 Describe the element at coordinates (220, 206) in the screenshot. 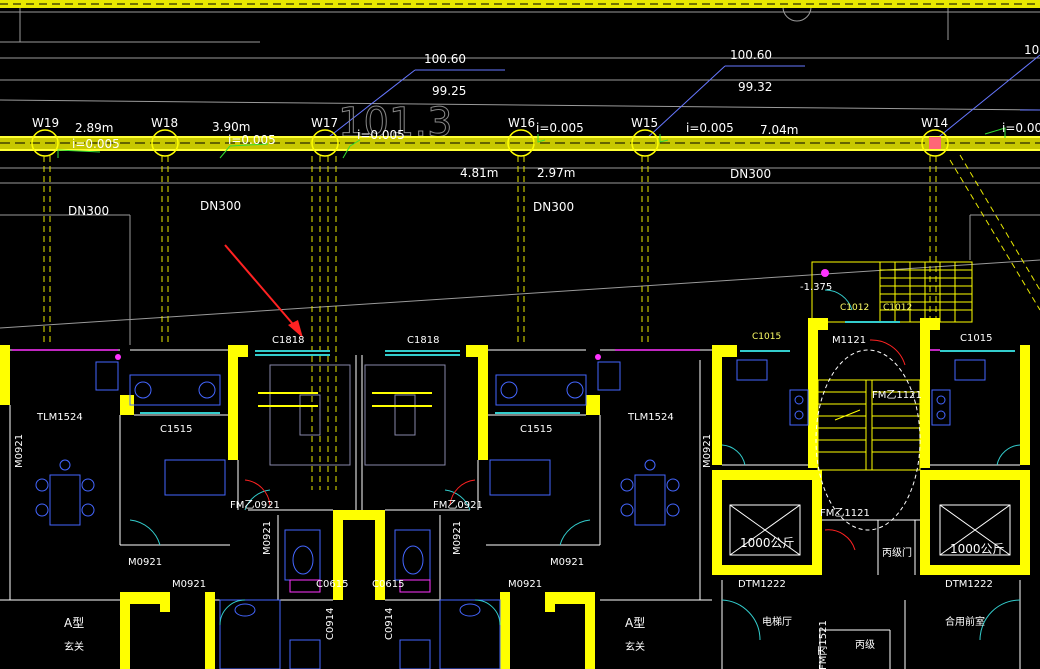

I see `pipe-size-label-2: DN300` at that location.